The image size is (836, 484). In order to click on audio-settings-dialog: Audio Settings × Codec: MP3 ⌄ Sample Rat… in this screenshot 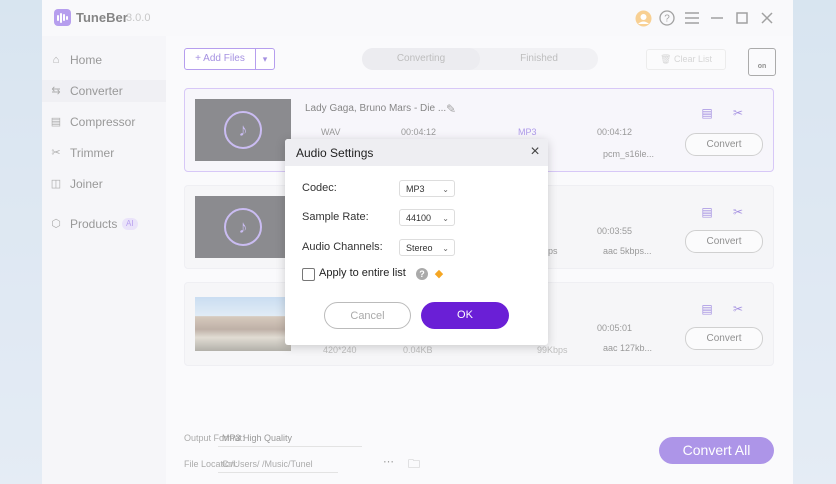, I will do `click(416, 242)`.